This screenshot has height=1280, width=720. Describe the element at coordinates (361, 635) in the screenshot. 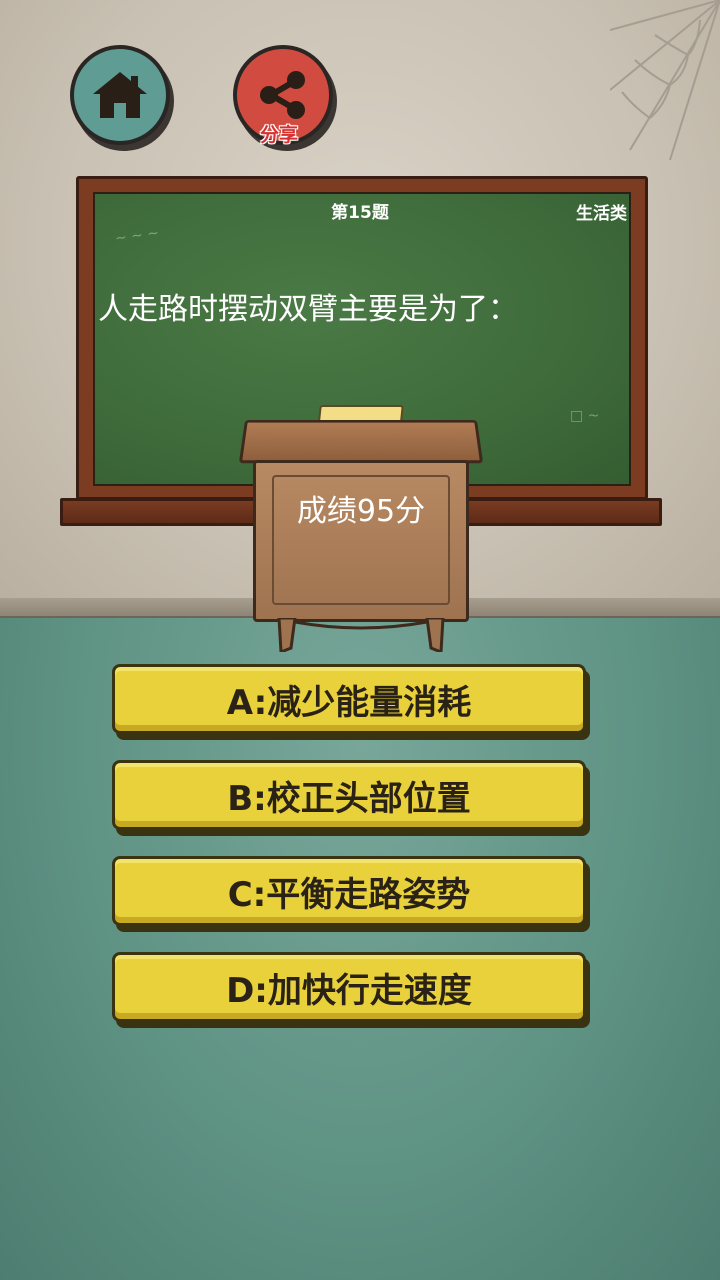

I see `desk-legs` at that location.